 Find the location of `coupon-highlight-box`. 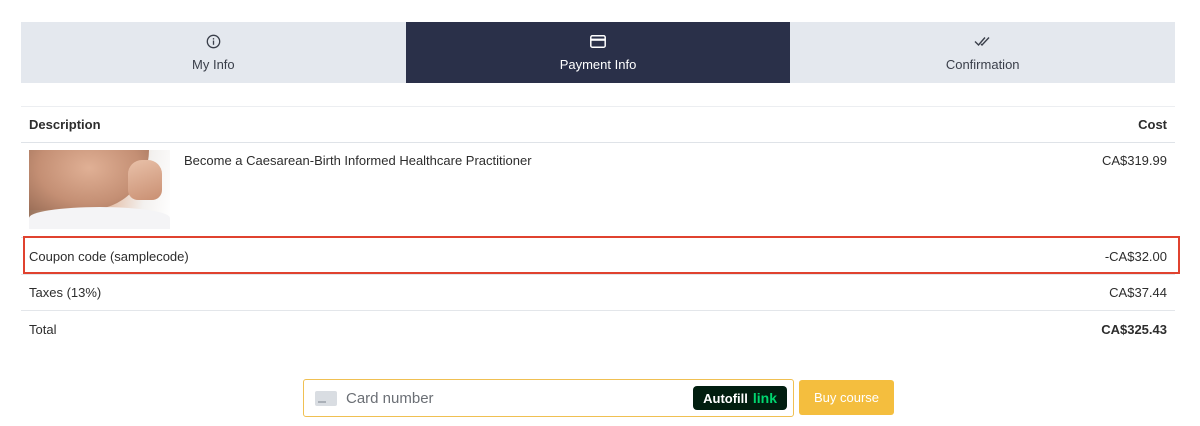

coupon-highlight-box is located at coordinates (601, 255).